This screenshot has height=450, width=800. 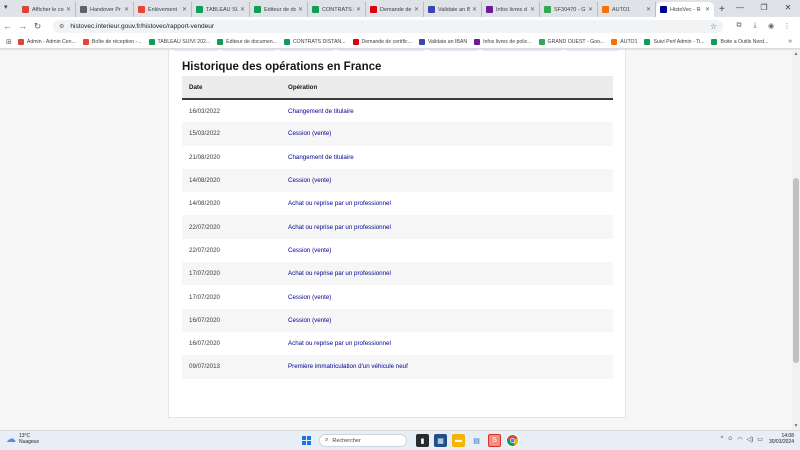 I want to click on scroll-up-icon: ▲, so click(x=796, y=54).